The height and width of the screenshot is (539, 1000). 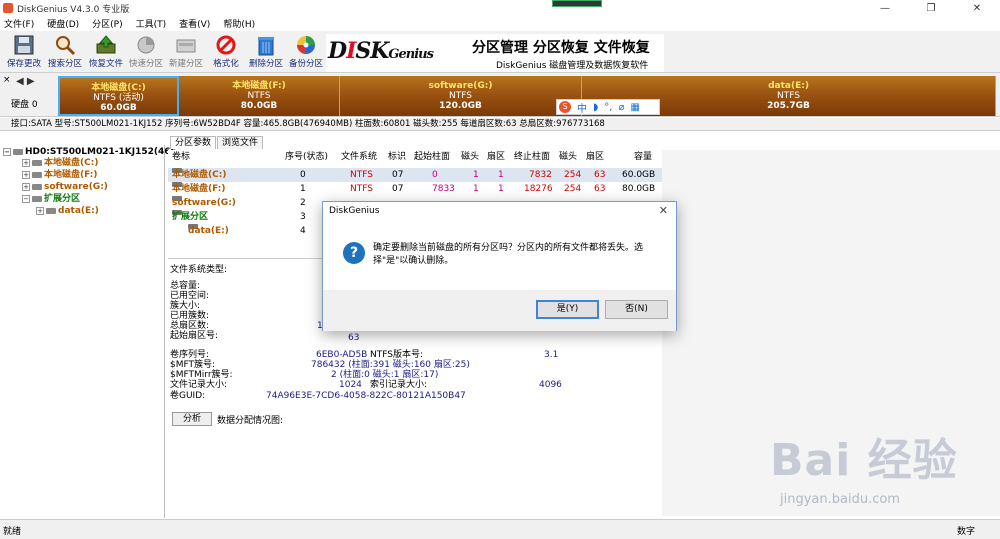 I want to click on save-icon, so click(x=24, y=45).